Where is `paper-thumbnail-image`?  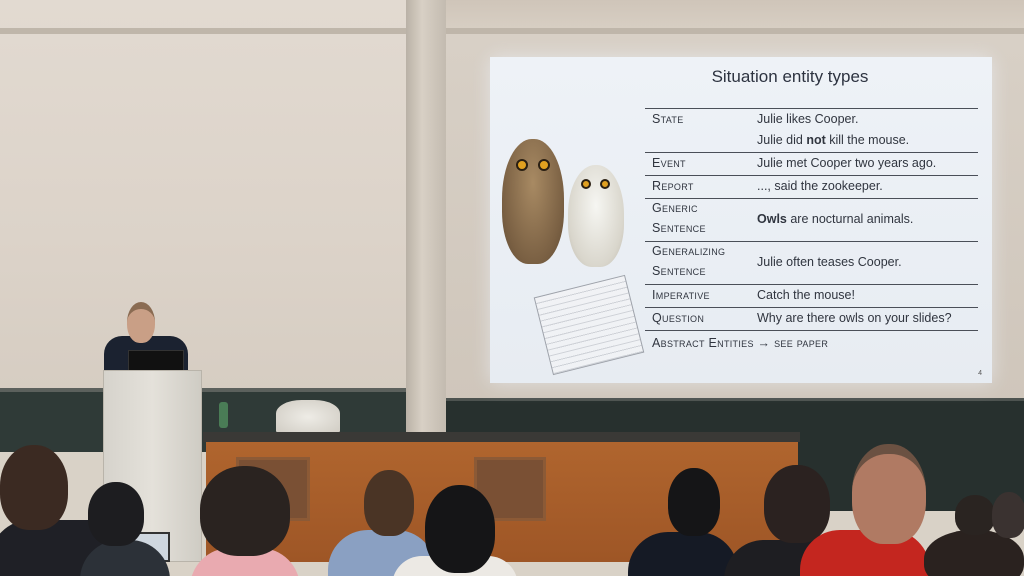 paper-thumbnail-image is located at coordinates (589, 325).